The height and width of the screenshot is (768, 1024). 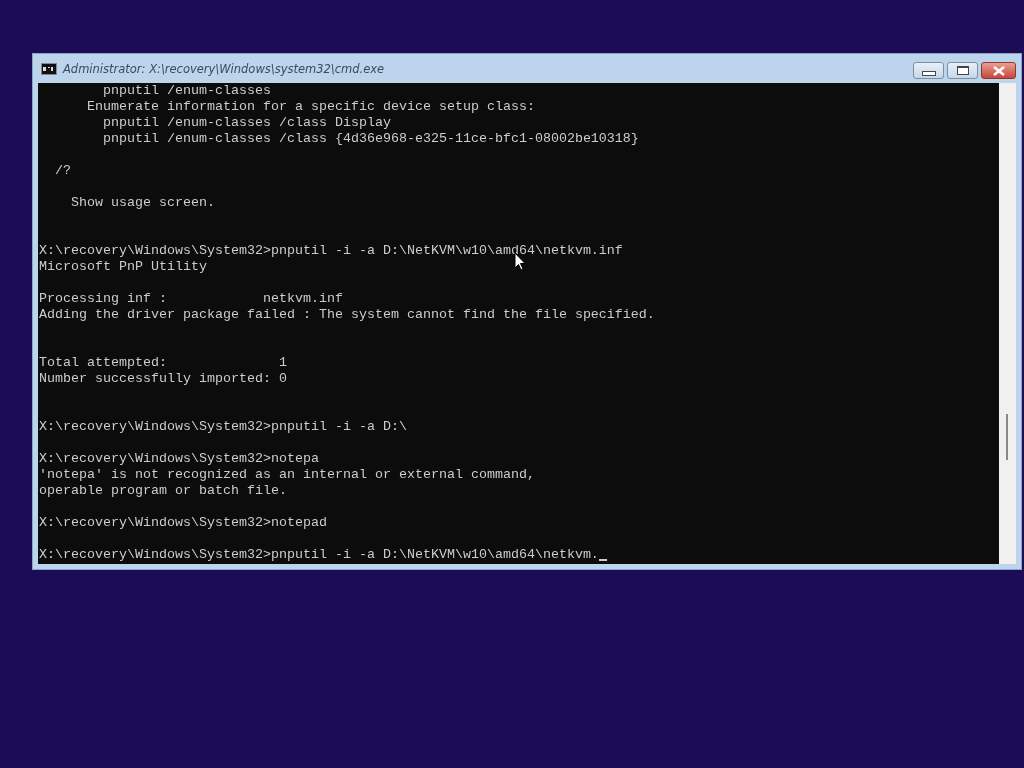 I want to click on maximize-icon, so click(x=962, y=70).